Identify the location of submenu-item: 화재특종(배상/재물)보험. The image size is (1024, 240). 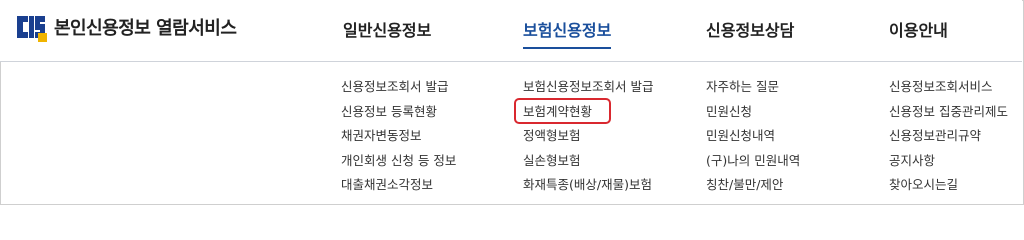
(588, 188).